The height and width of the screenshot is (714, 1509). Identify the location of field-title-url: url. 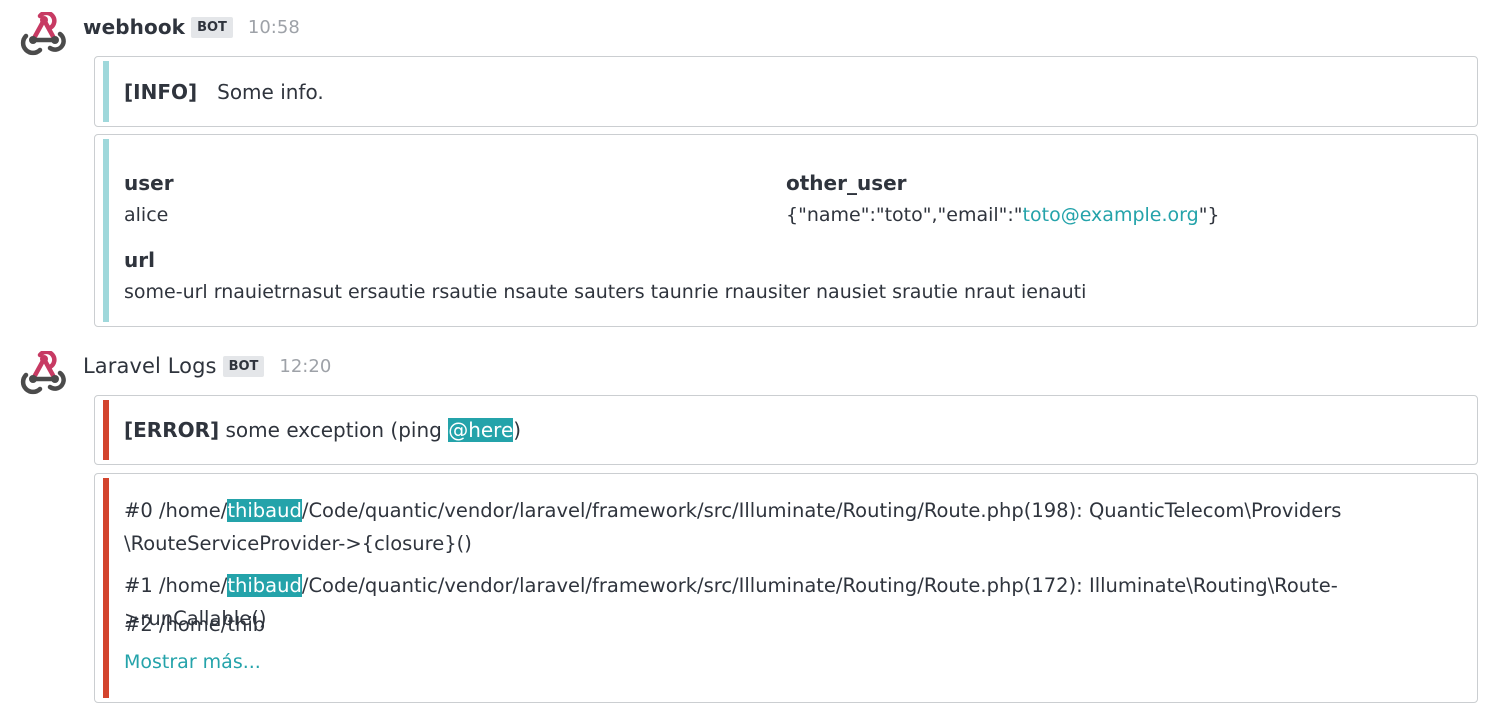
(139, 260).